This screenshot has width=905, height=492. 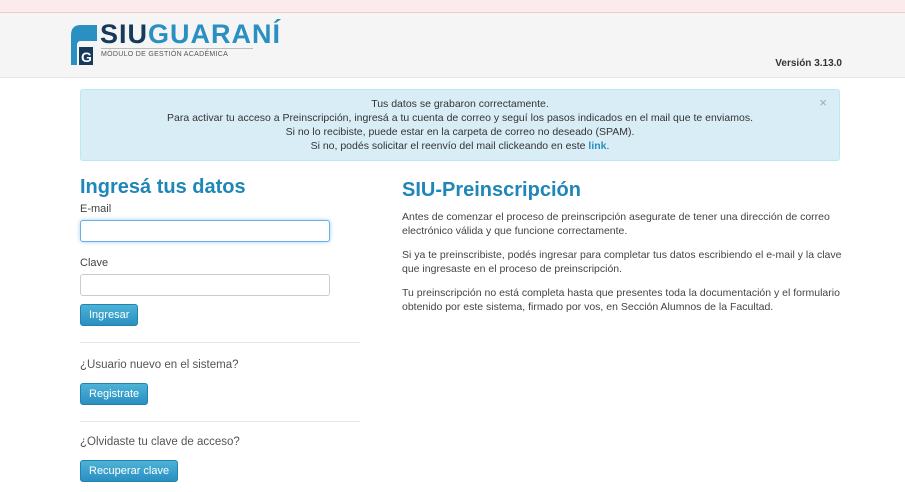 What do you see at coordinates (205, 285) in the screenshot?
I see `password-field` at bounding box center [205, 285].